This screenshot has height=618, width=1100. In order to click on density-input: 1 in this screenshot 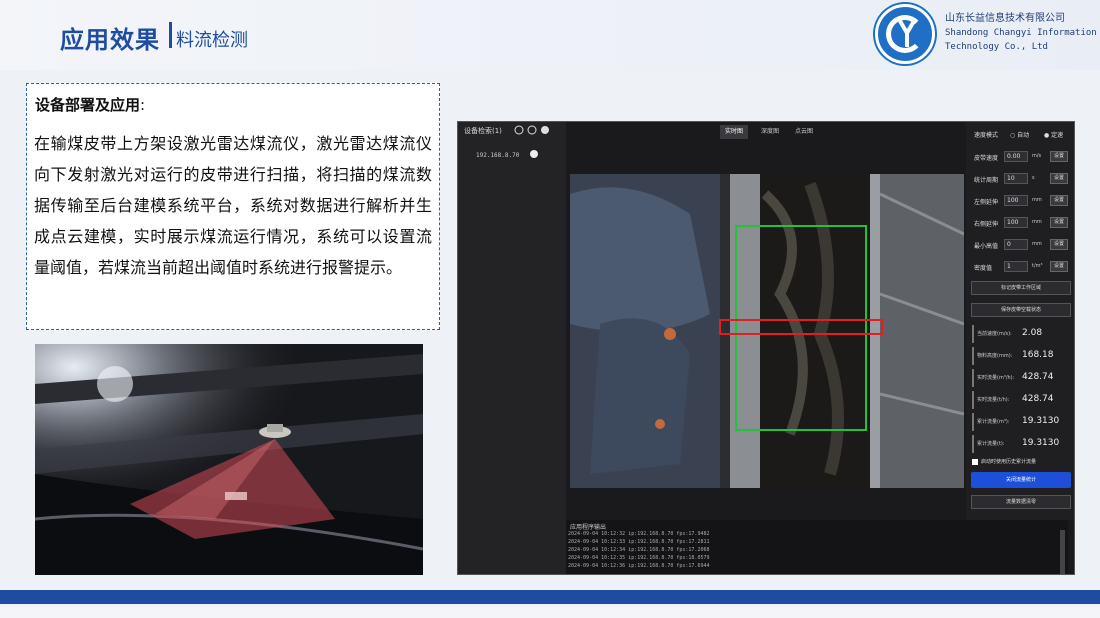, I will do `click(1016, 266)`.